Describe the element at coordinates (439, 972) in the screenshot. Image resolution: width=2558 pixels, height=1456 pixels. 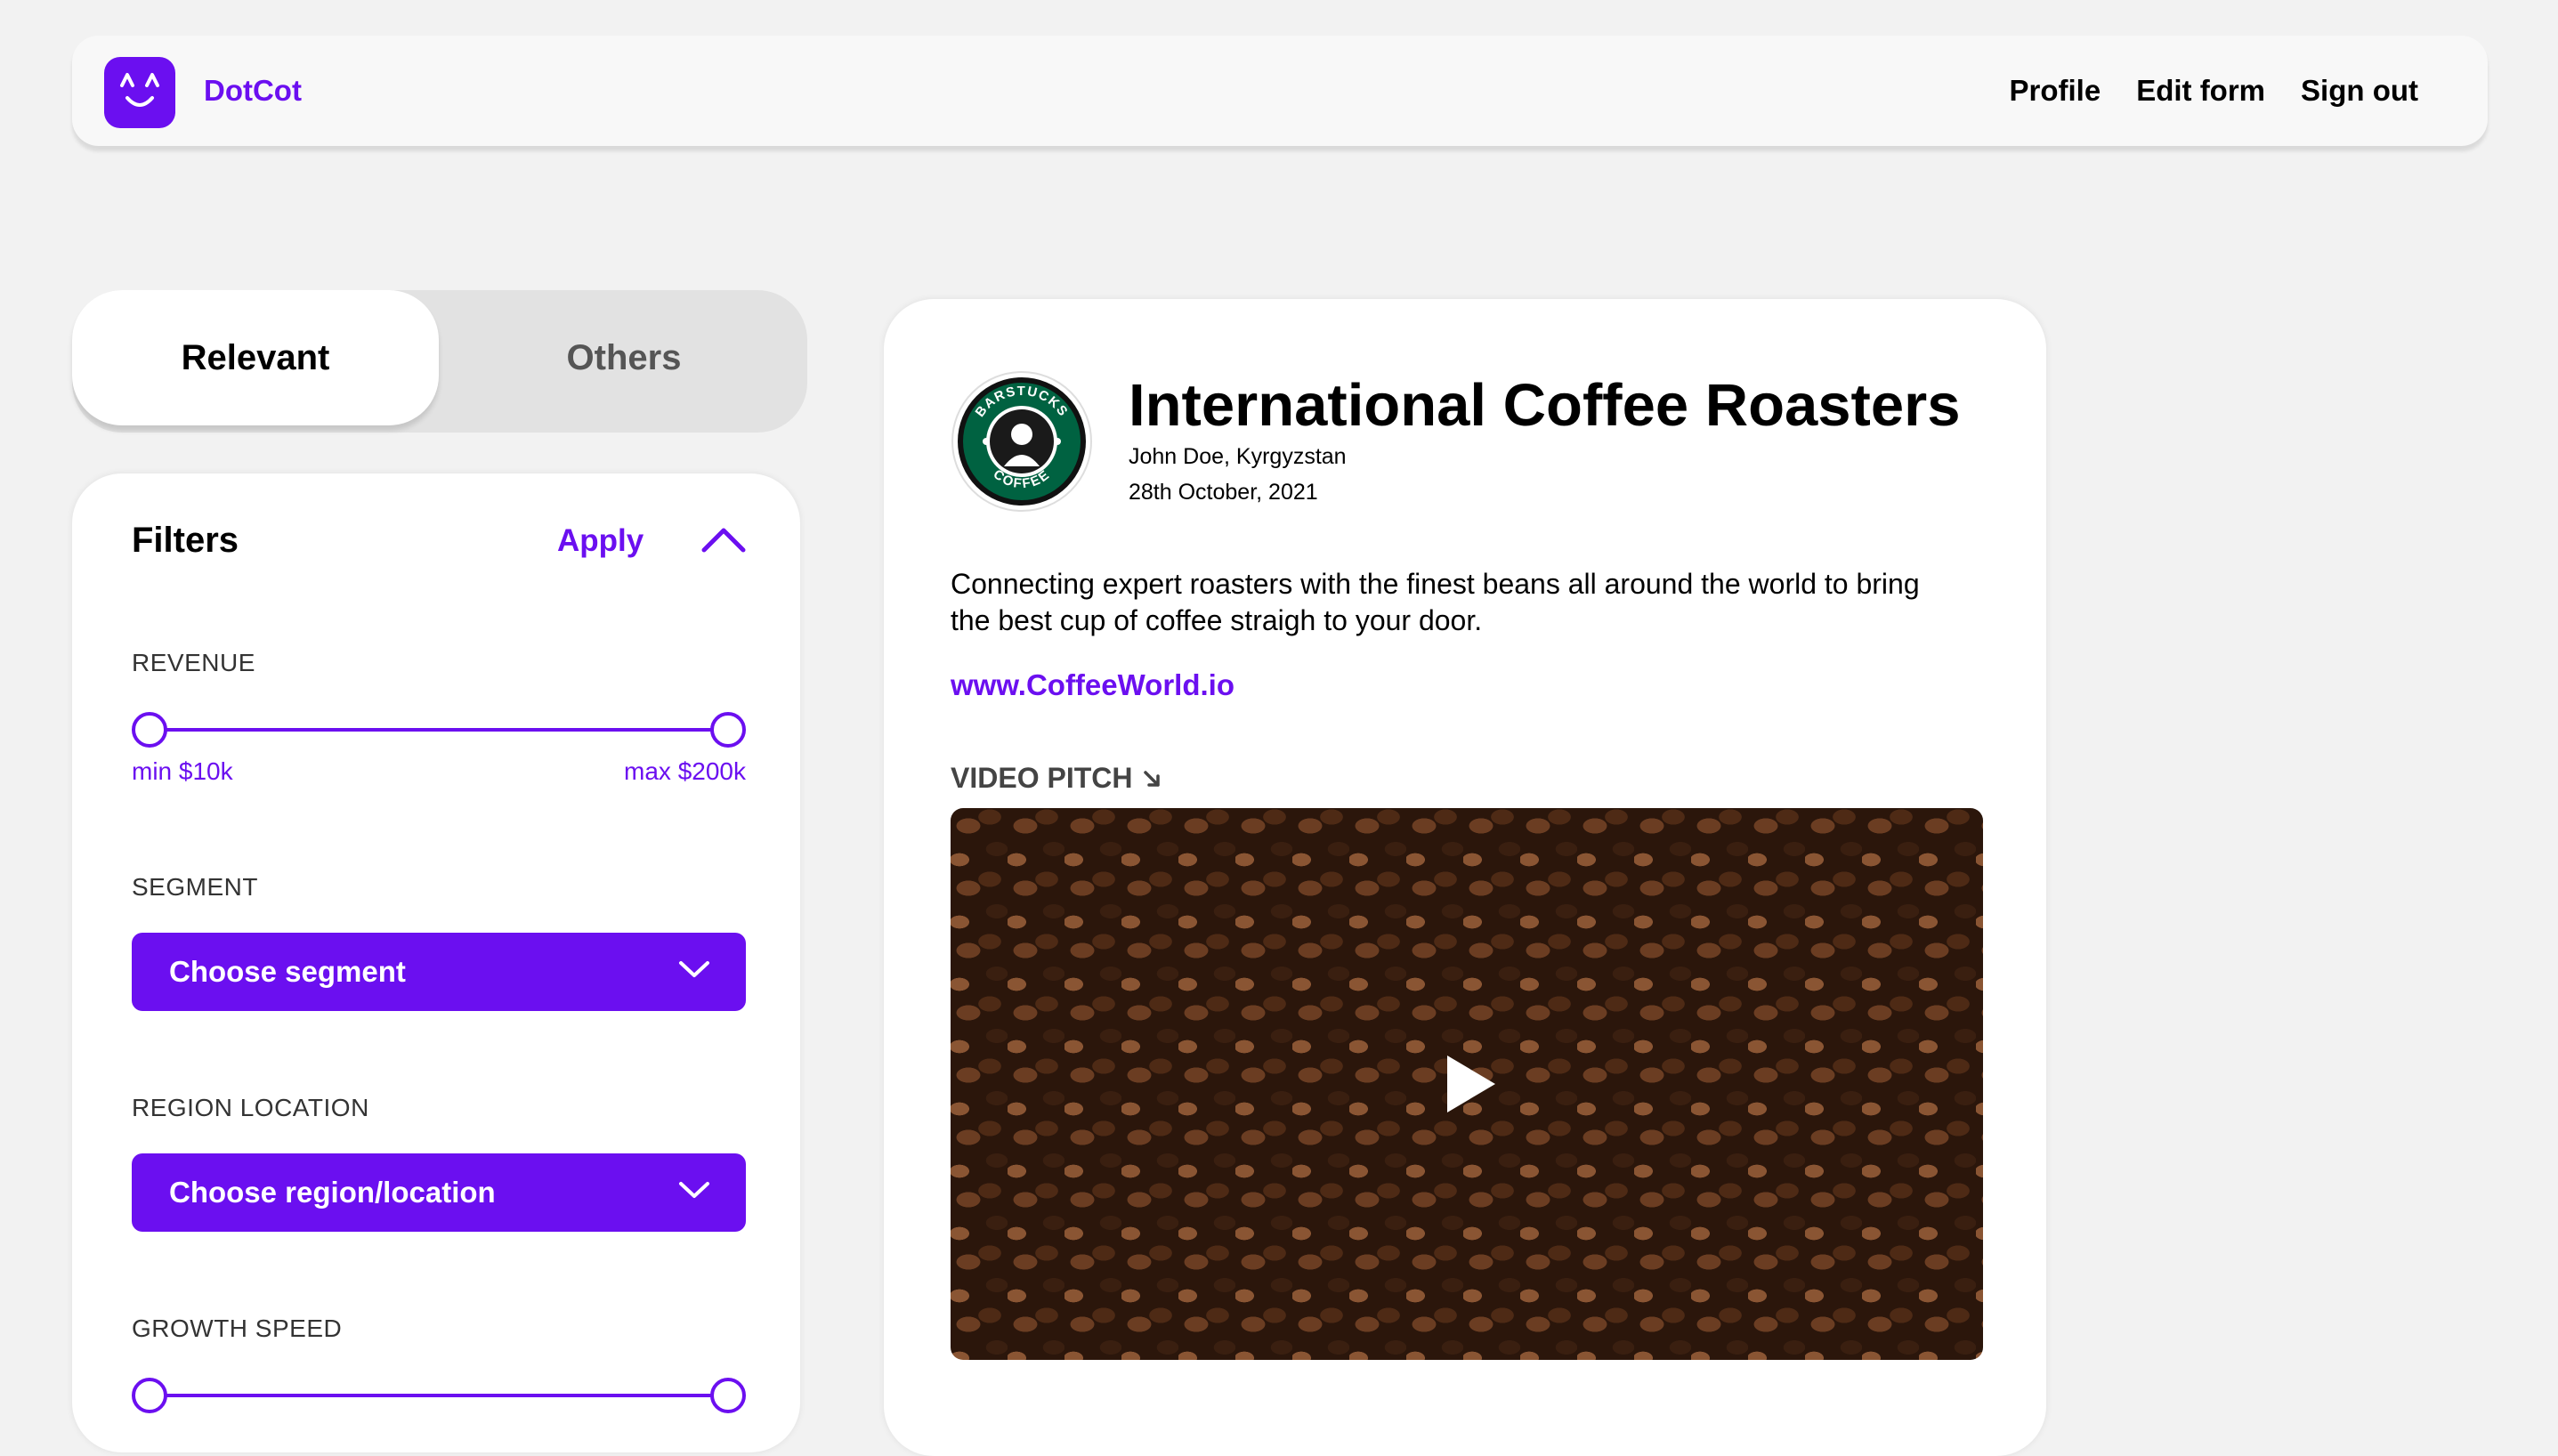
I see `segment-dropdown: Choose segment` at that location.